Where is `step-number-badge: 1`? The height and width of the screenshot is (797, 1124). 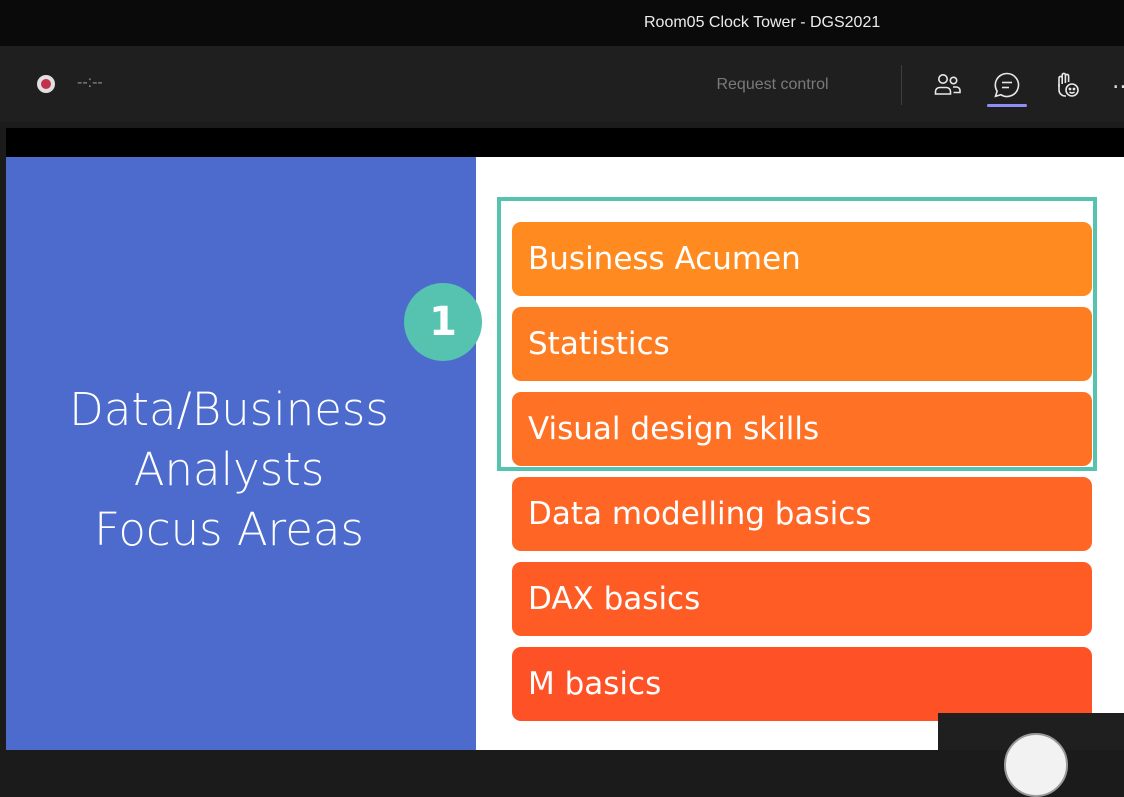 step-number-badge: 1 is located at coordinates (443, 322).